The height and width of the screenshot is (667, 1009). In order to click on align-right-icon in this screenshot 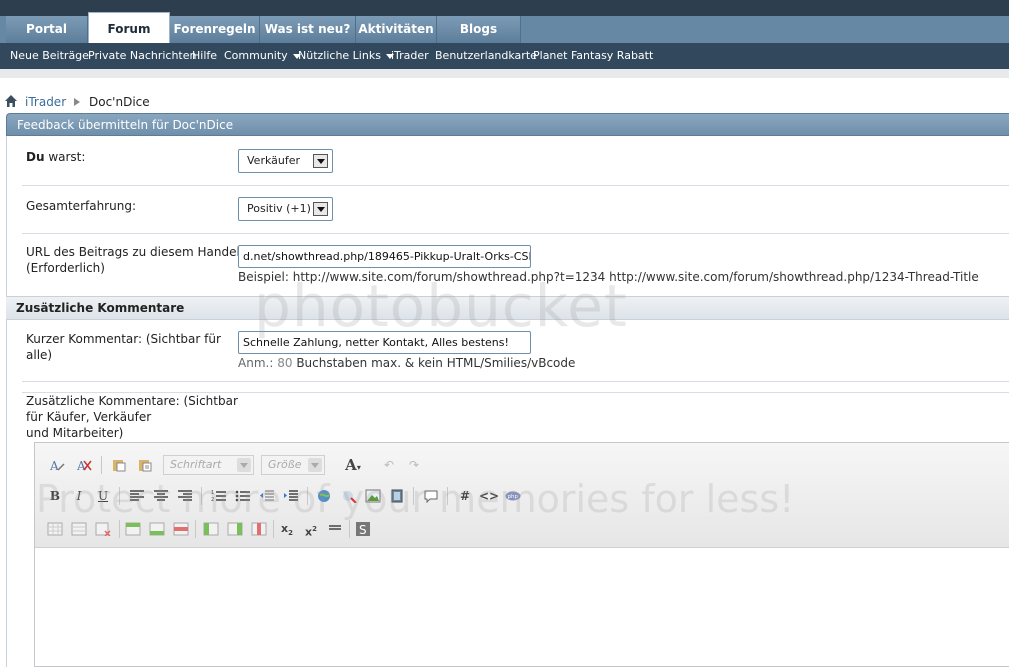, I will do `click(185, 496)`.